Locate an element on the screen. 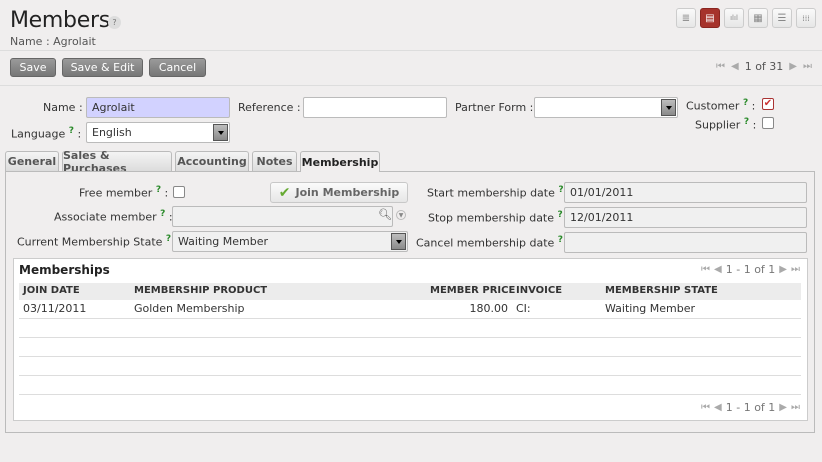 The width and height of the screenshot is (822, 462). tab-accounting: Accounting is located at coordinates (212, 161).